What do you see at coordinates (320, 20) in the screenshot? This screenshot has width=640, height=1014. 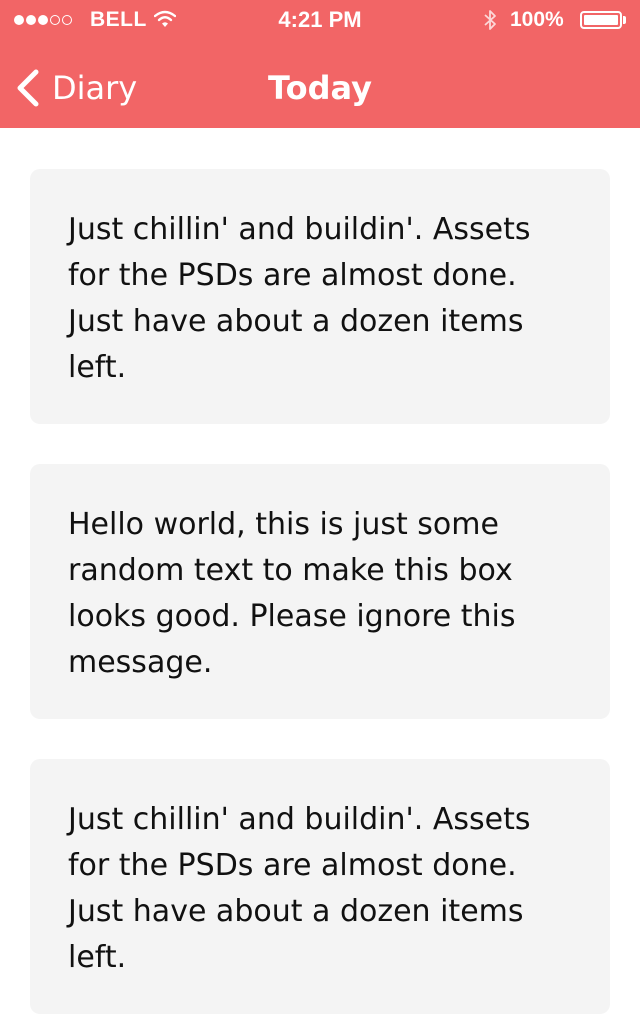 I see `status-bar: BELL 4:21 PM 100%` at bounding box center [320, 20].